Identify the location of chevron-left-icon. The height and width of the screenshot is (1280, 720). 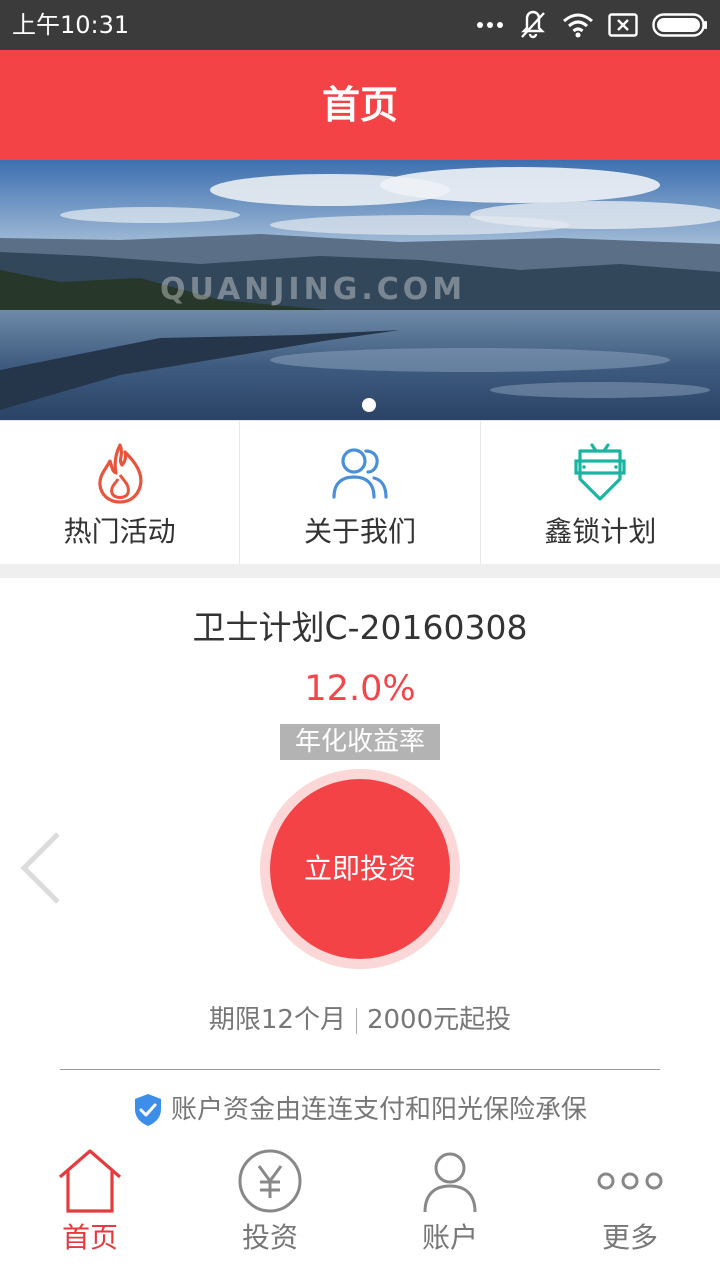
(40, 868).